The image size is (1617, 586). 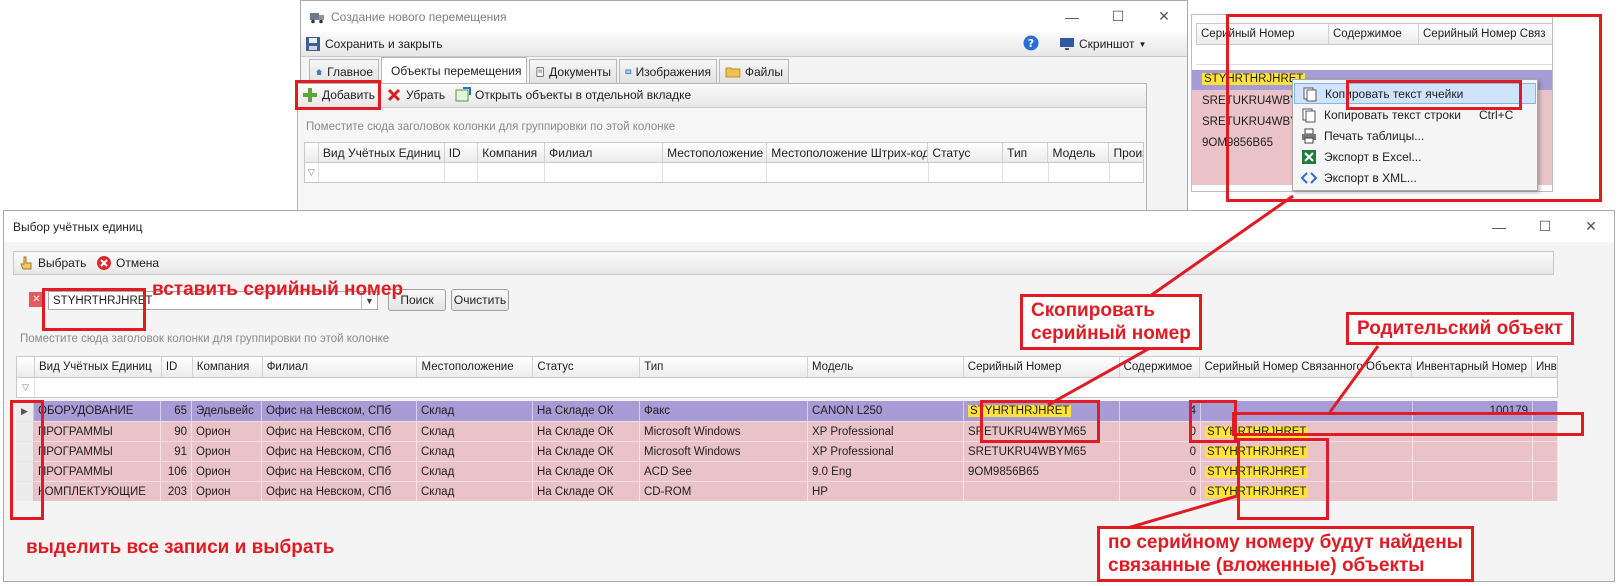 What do you see at coordinates (278, 289) in the screenshot?
I see `annotation-paste-serial: вставить серийный номер` at bounding box center [278, 289].